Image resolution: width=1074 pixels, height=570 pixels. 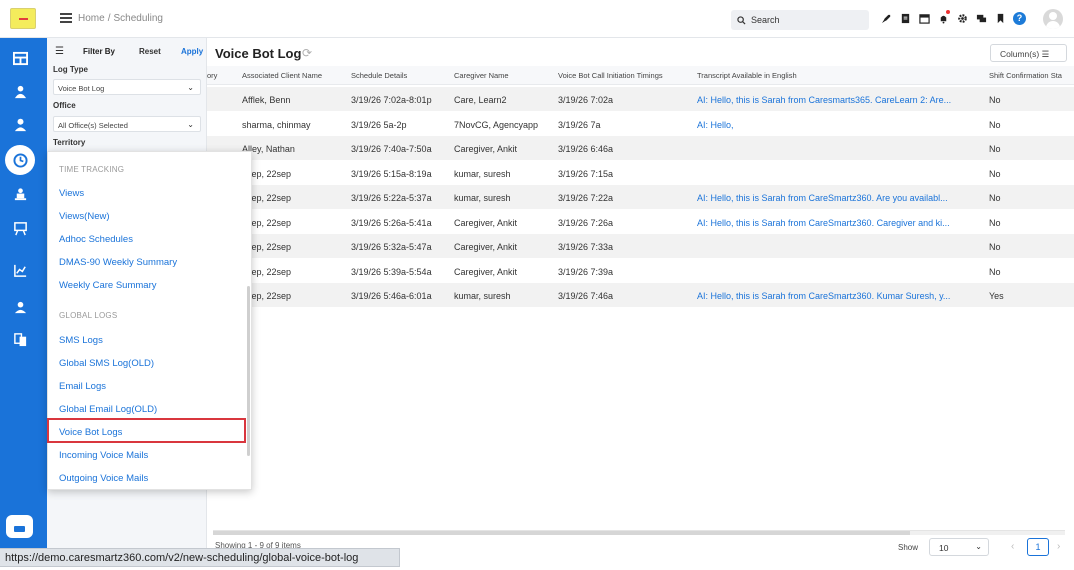 I want to click on cell-confirmation: Yes, so click(x=996, y=296).